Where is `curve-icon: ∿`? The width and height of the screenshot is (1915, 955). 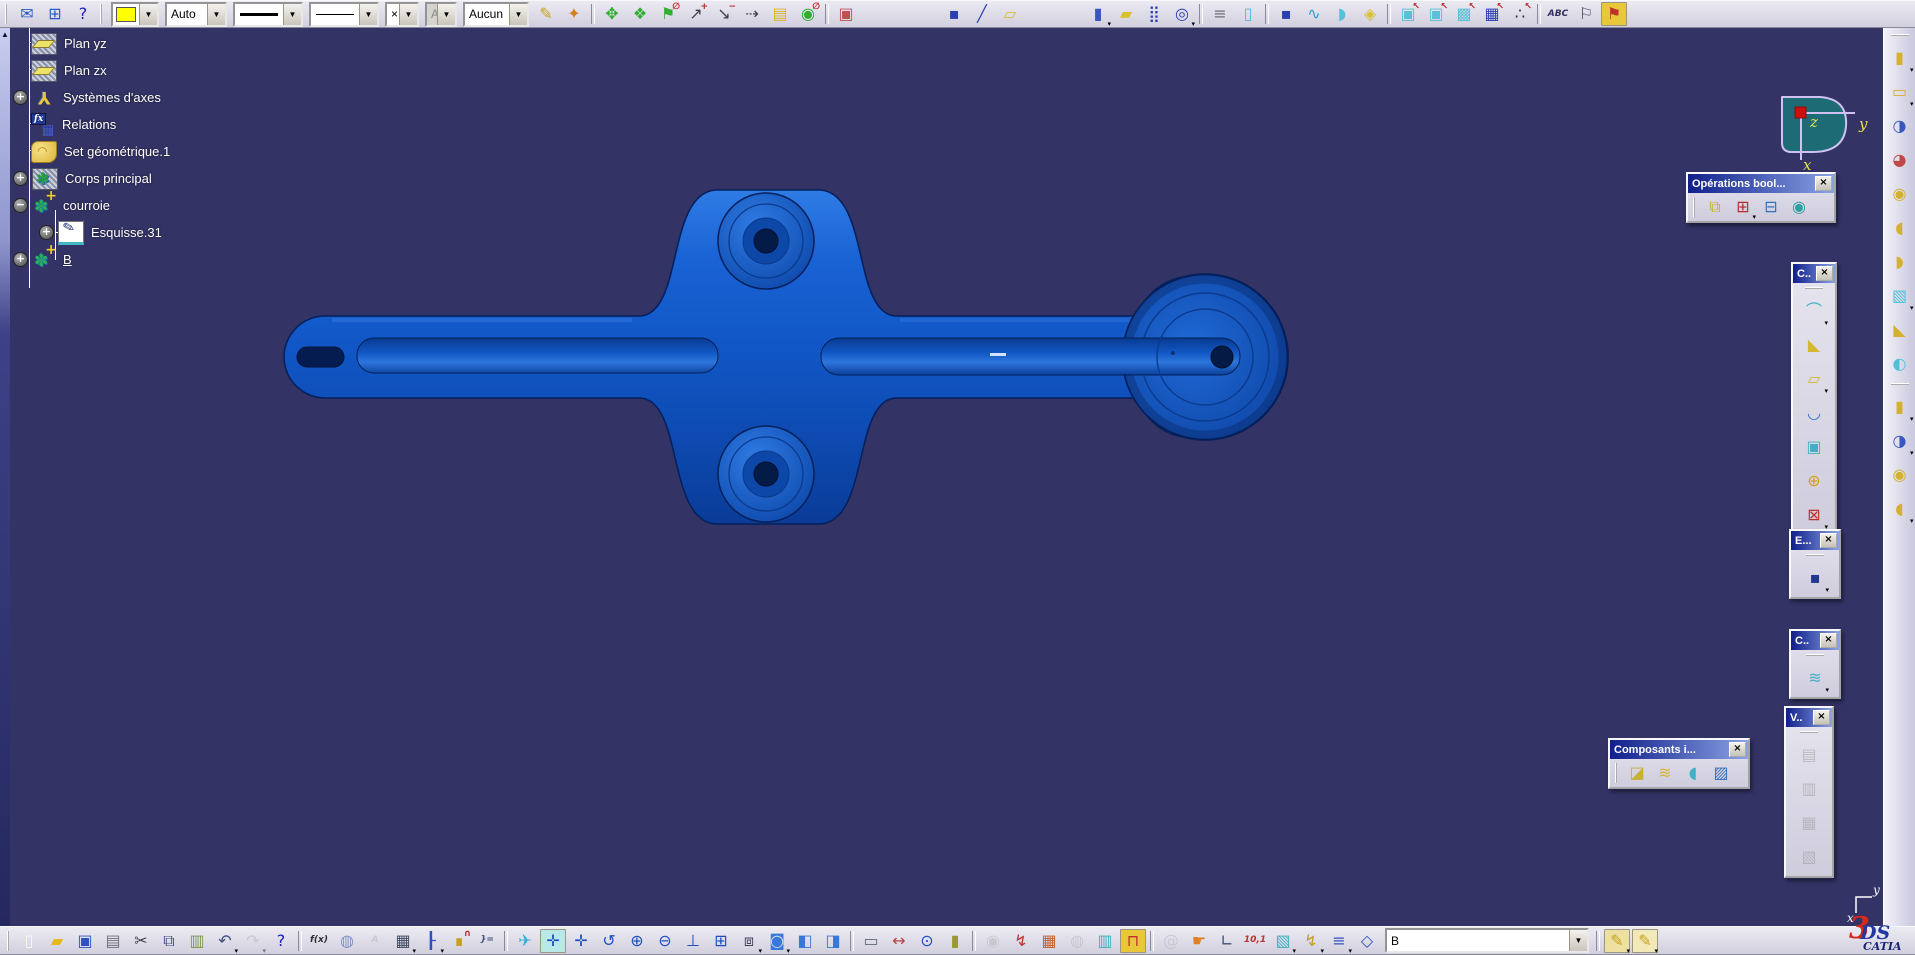 curve-icon: ∿ is located at coordinates (1314, 14).